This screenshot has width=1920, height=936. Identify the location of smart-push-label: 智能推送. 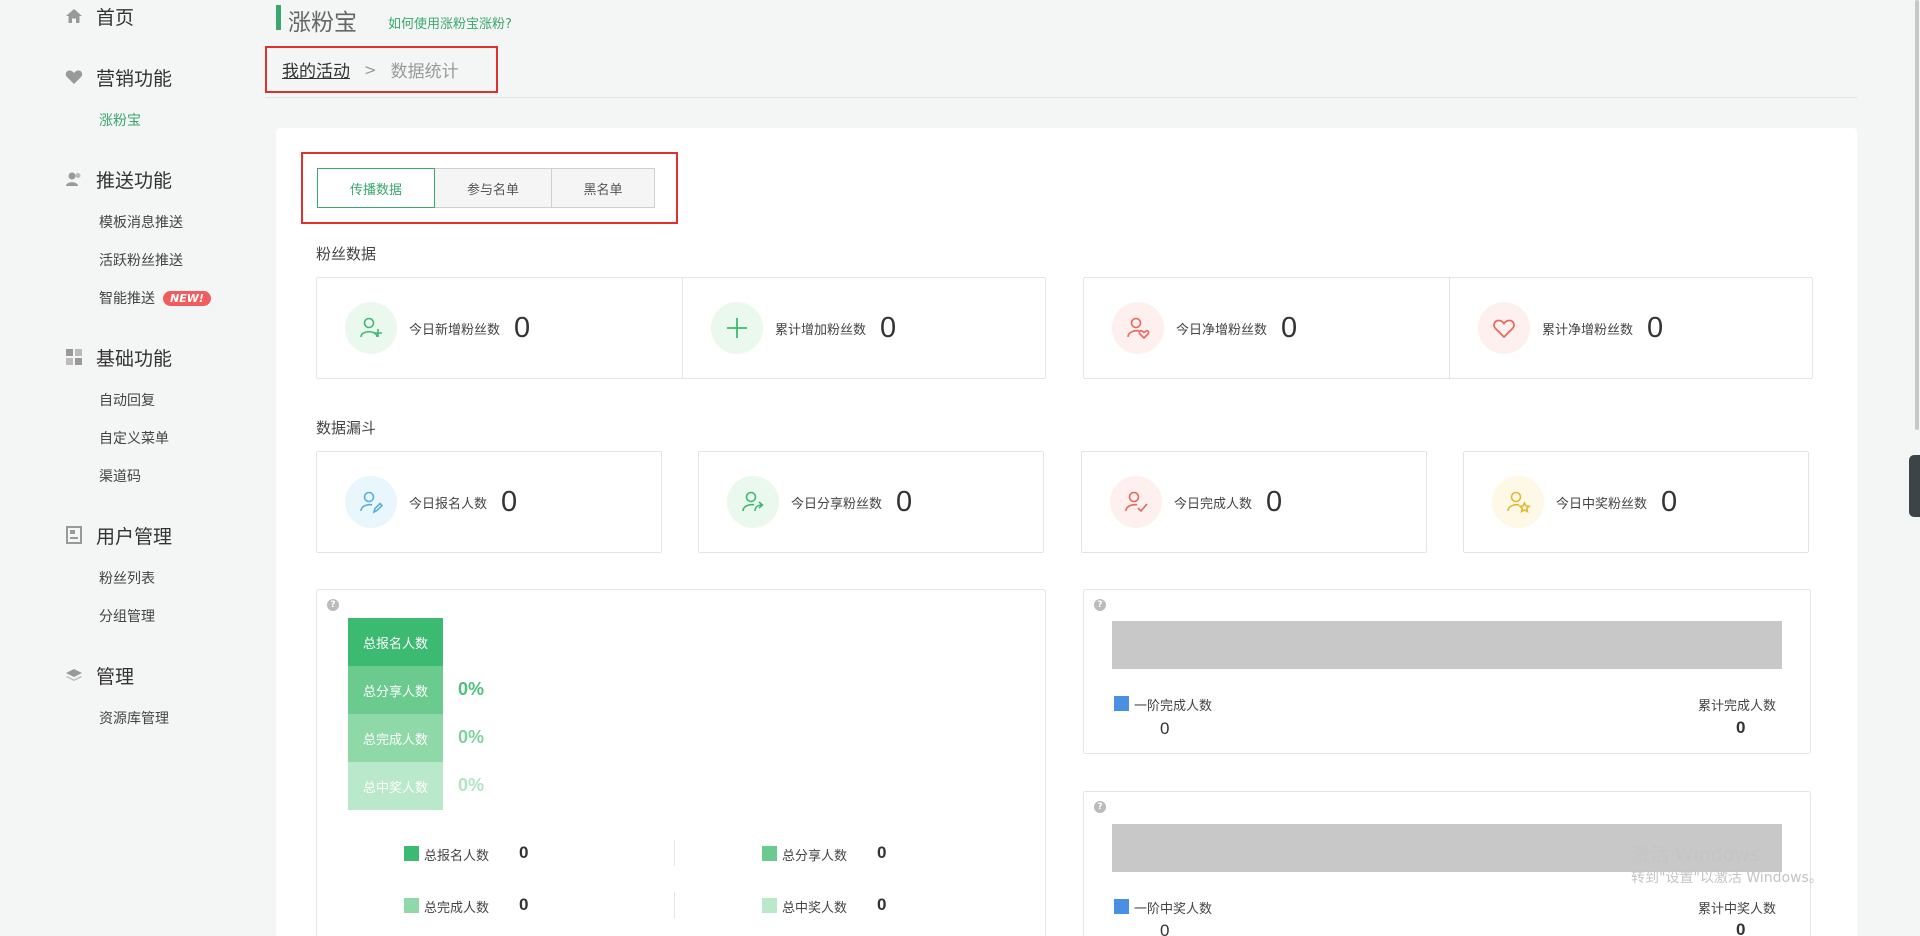
(127, 299).